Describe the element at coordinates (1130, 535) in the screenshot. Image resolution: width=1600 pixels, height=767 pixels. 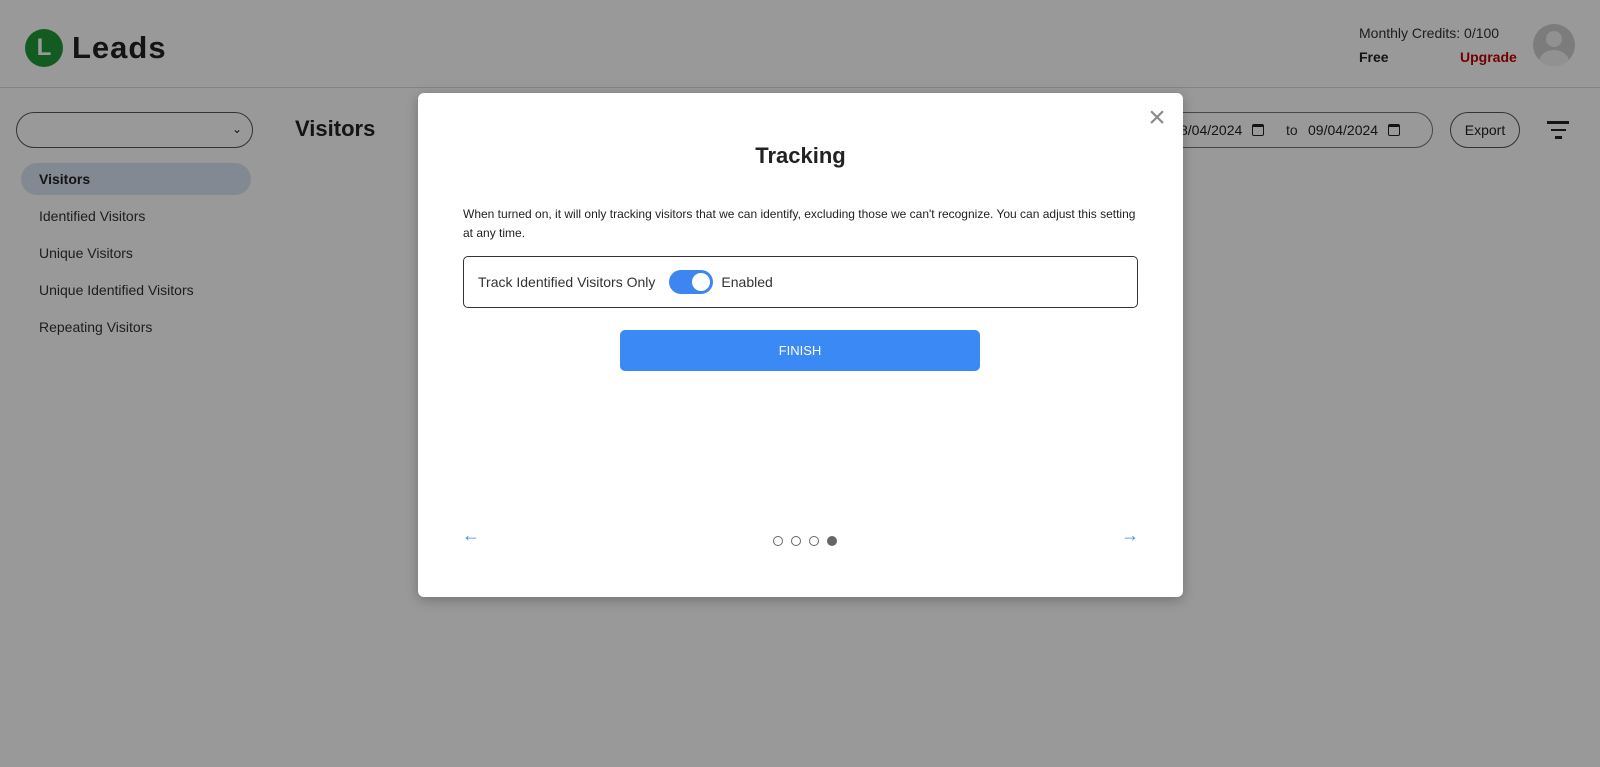
I see `arrow-right-icon: →` at that location.